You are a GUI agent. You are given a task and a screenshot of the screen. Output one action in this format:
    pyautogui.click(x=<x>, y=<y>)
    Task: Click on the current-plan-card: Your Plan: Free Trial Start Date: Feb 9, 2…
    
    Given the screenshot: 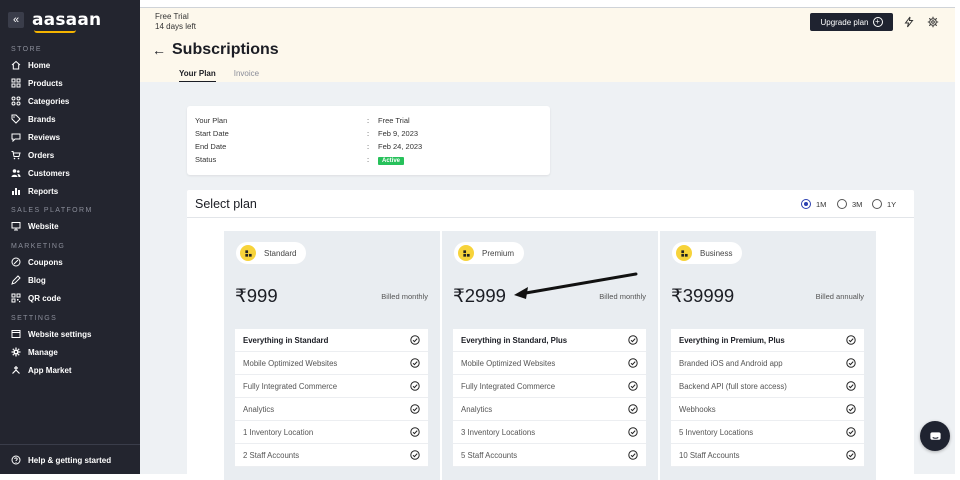 What is the action you would take?
    pyautogui.click(x=368, y=140)
    